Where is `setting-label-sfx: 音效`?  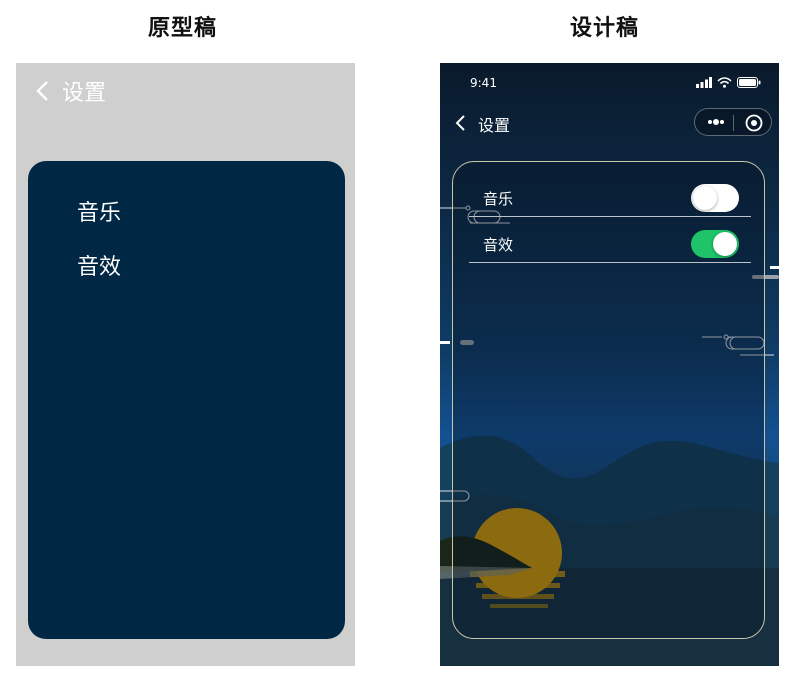 setting-label-sfx: 音效 is located at coordinates (498, 245).